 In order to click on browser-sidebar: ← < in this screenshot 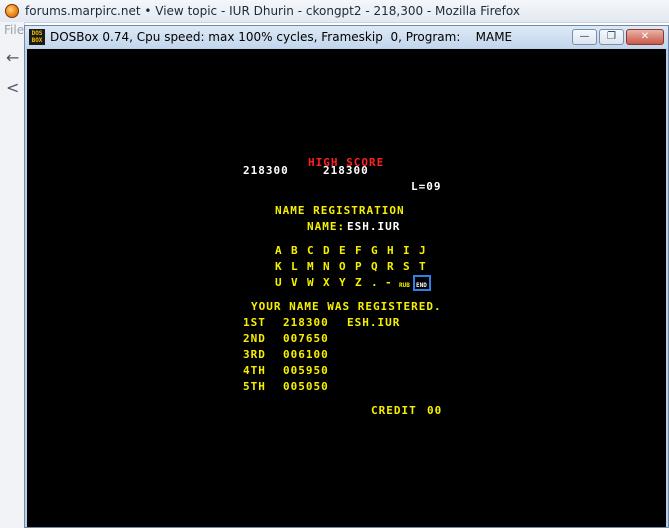, I will do `click(12, 275)`.